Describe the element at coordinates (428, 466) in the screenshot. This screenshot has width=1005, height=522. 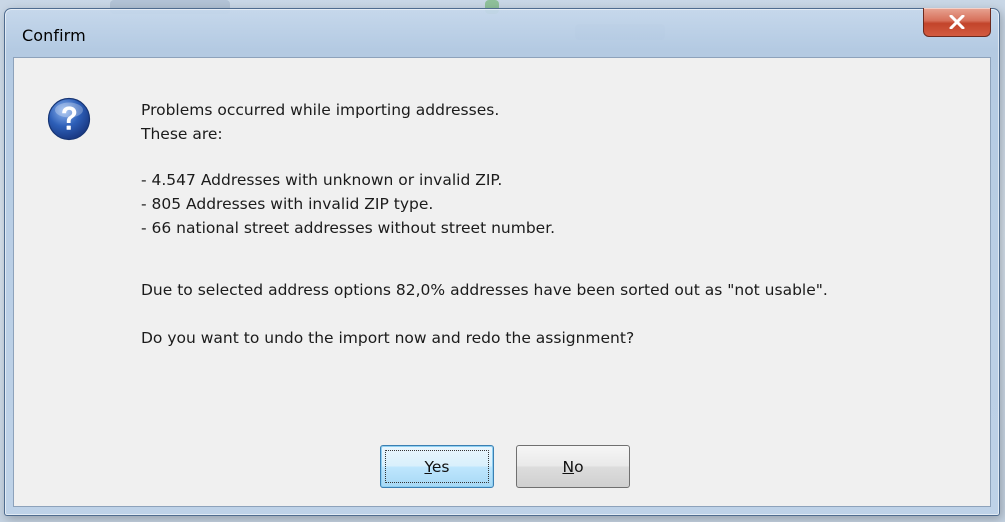
I see `yes-accelerator: Y` at that location.